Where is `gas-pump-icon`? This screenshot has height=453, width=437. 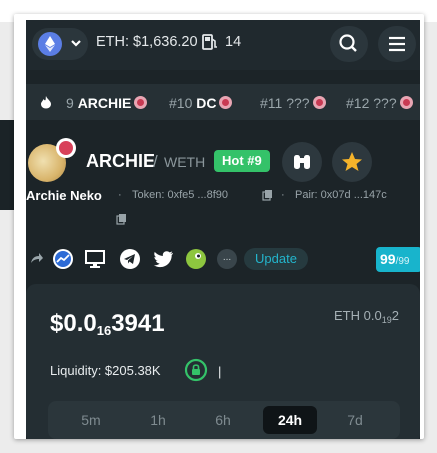 gas-pump-icon is located at coordinates (210, 44).